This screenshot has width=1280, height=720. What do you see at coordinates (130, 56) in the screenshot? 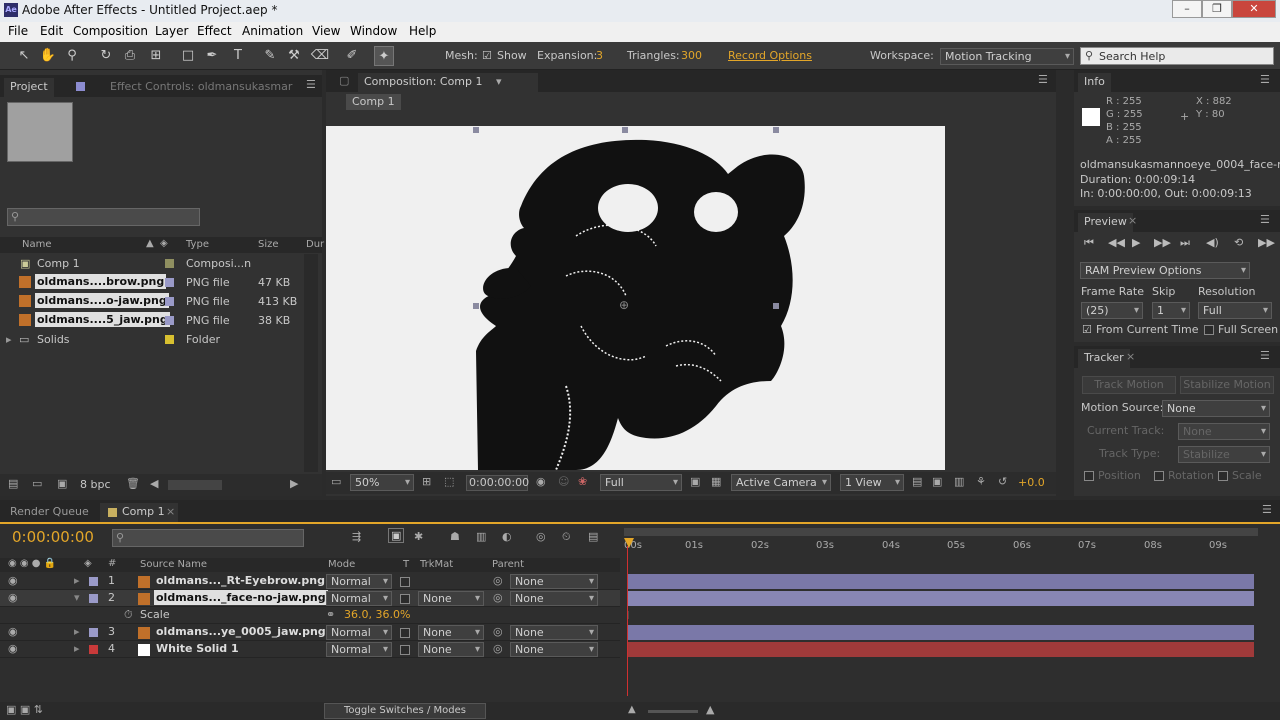
I see `camera-tool-icon: ⎙` at bounding box center [130, 56].